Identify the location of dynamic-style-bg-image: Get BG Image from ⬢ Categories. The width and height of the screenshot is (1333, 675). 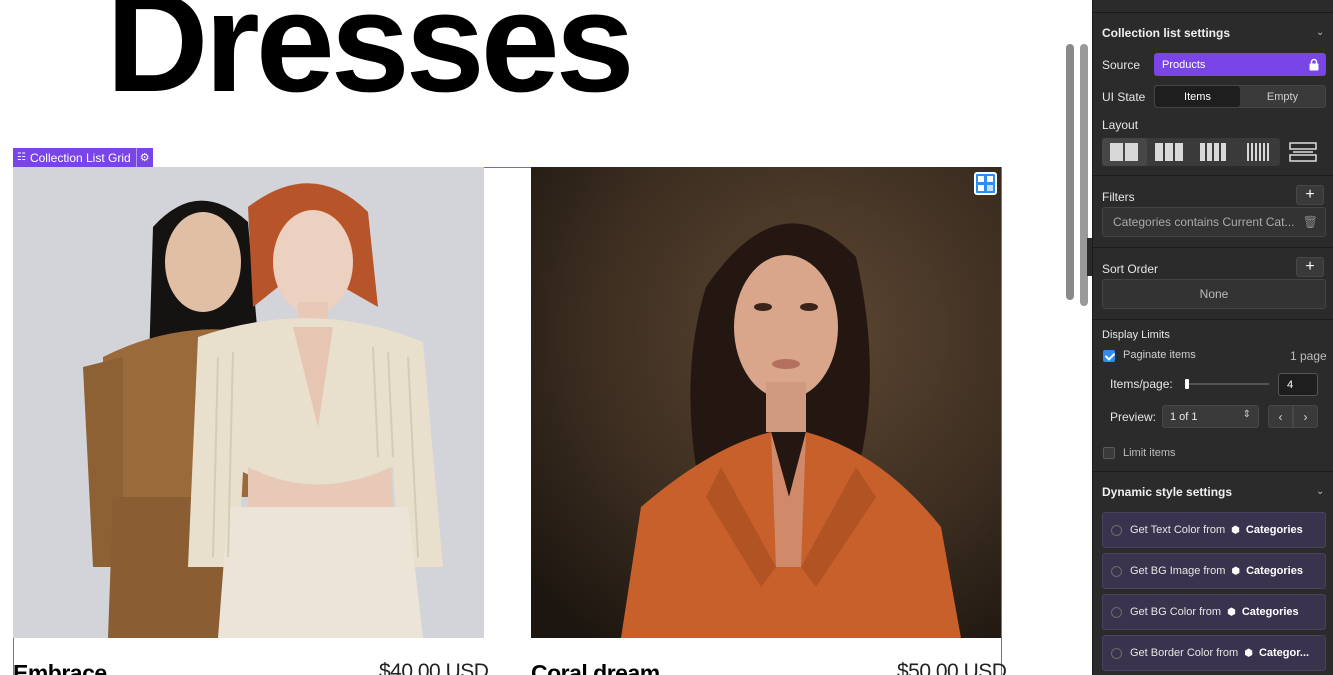
(1214, 571).